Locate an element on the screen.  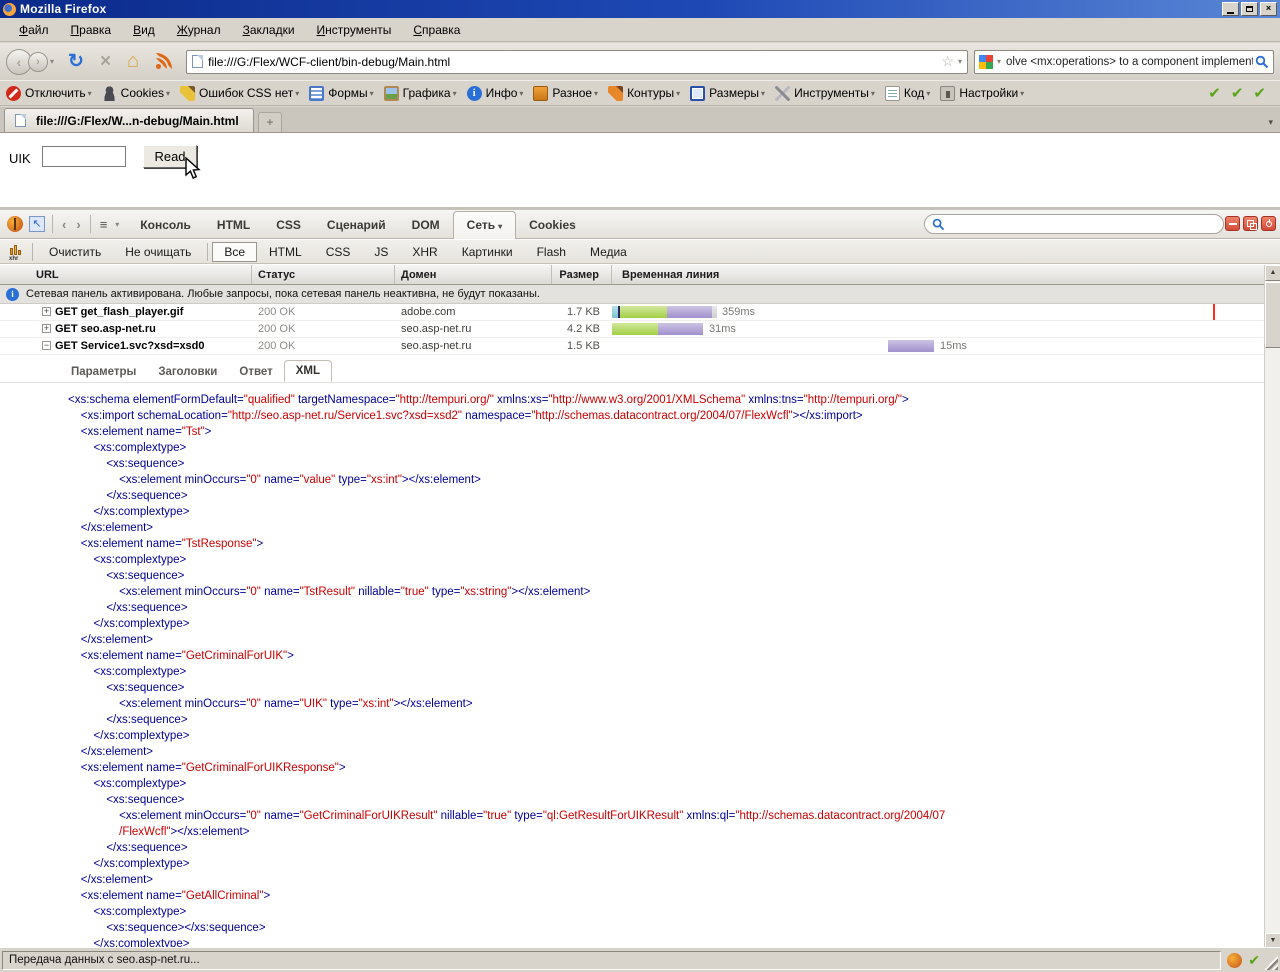
info-icon: i is located at coordinates (474, 93).